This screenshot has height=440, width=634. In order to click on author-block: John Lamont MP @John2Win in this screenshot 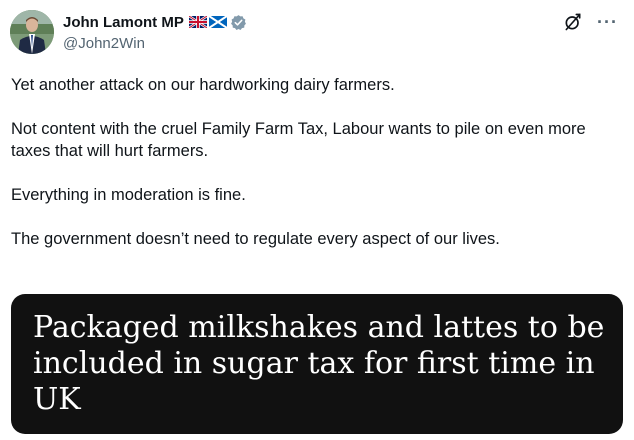, I will do `click(155, 31)`.